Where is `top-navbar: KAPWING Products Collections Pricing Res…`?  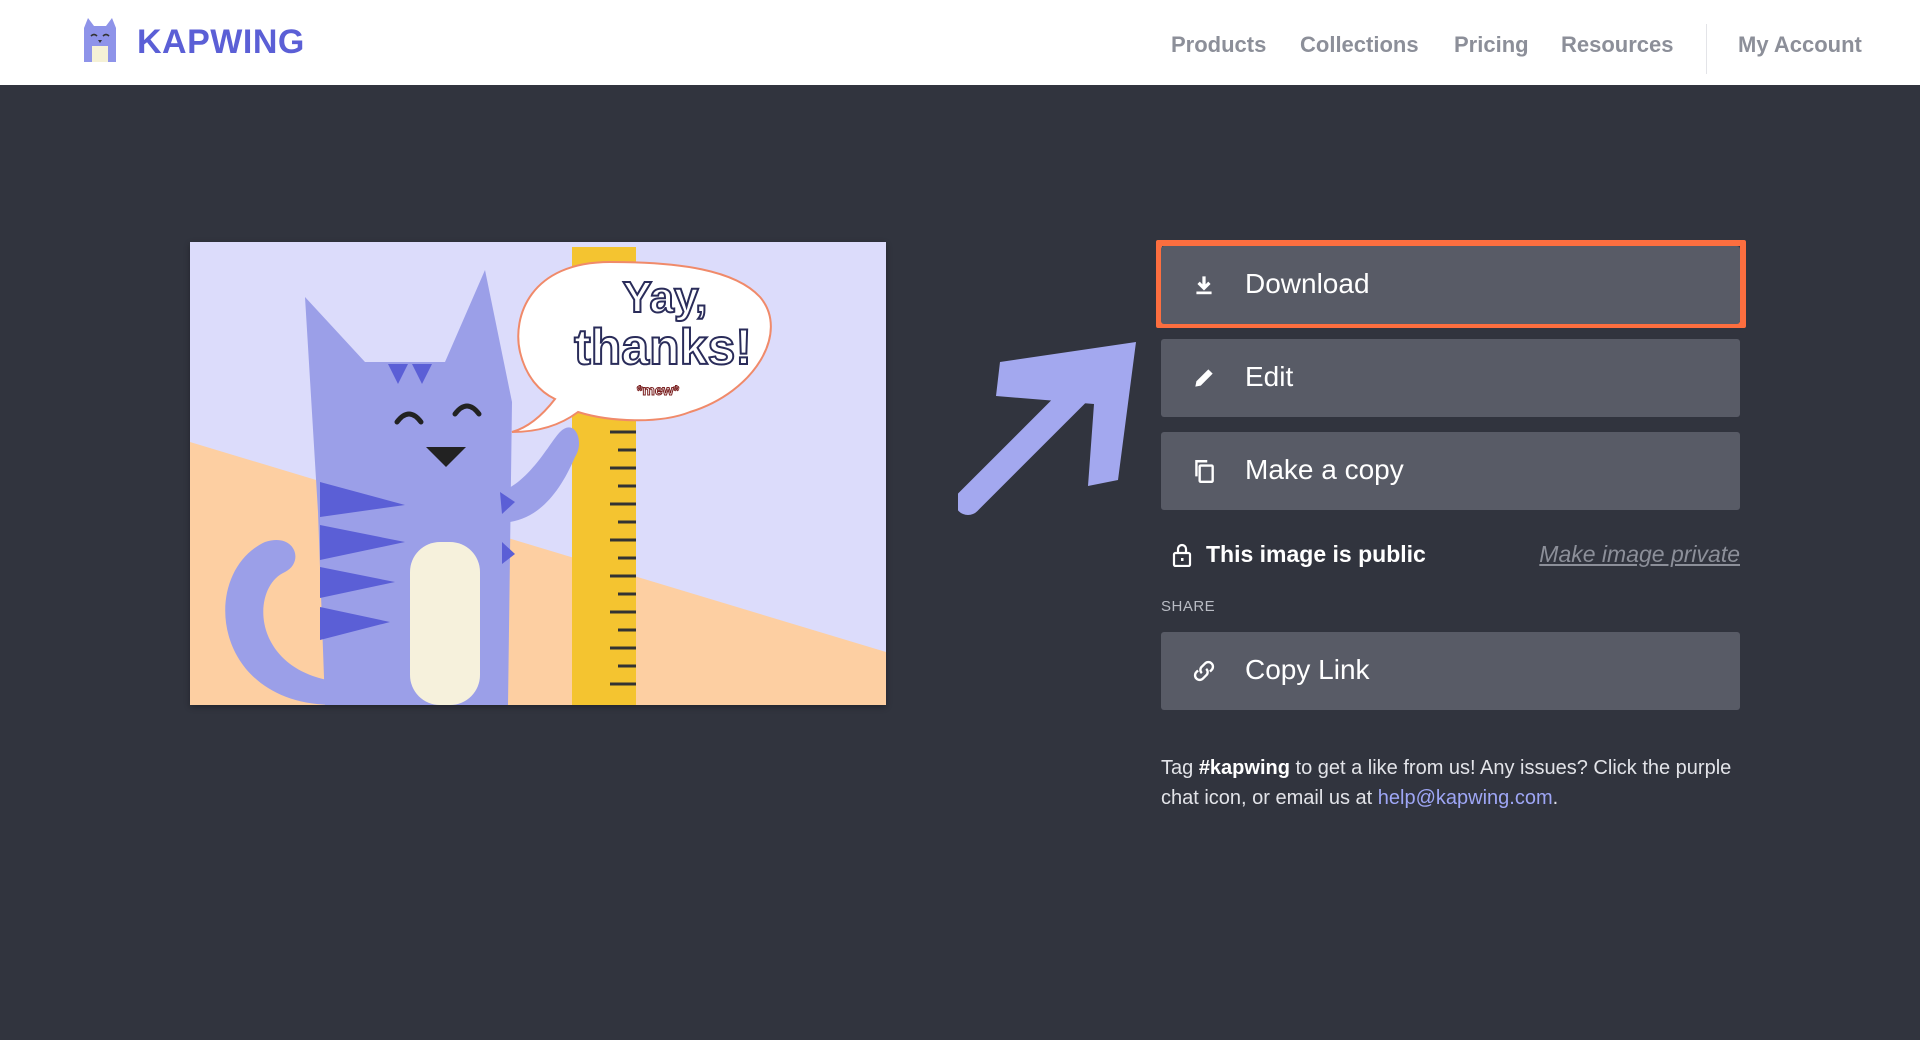 top-navbar: KAPWING Products Collections Pricing Res… is located at coordinates (960, 42).